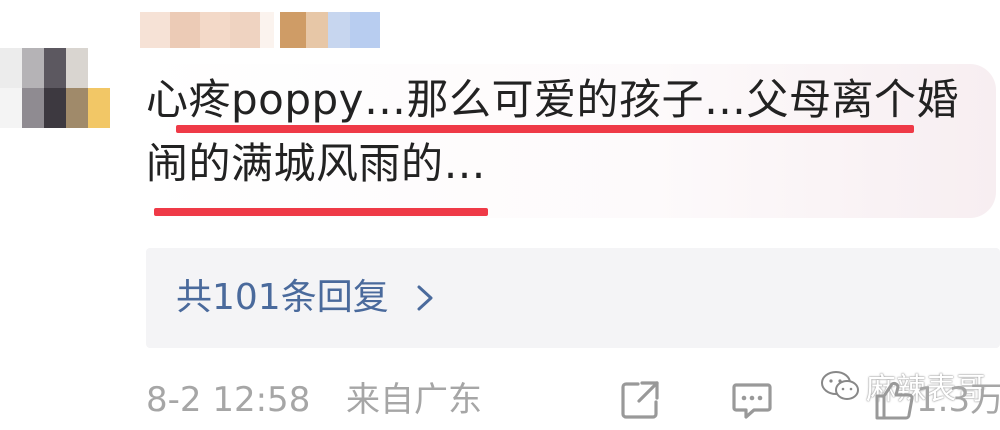 The width and height of the screenshot is (1000, 430). Describe the element at coordinates (752, 400) in the screenshot. I see `comment-icon` at that location.